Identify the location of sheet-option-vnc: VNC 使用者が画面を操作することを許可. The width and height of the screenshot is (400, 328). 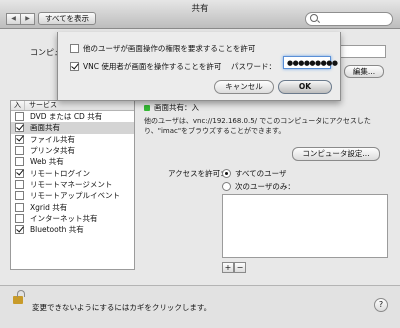
(145, 66).